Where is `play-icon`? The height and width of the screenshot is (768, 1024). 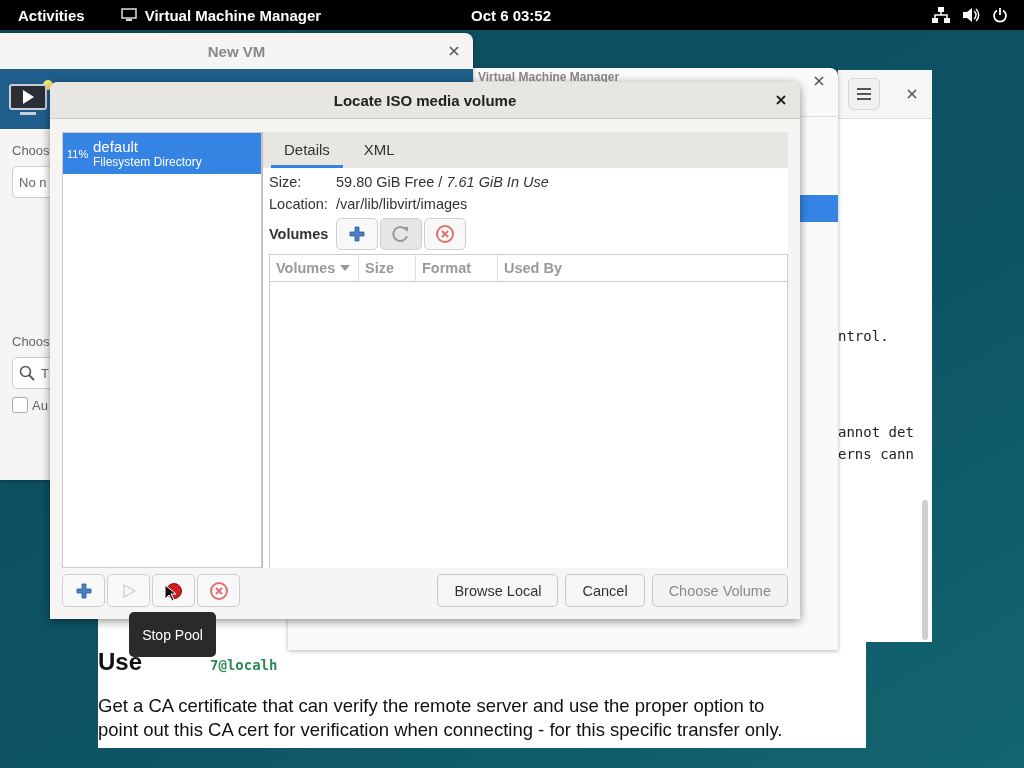 play-icon is located at coordinates (128, 590).